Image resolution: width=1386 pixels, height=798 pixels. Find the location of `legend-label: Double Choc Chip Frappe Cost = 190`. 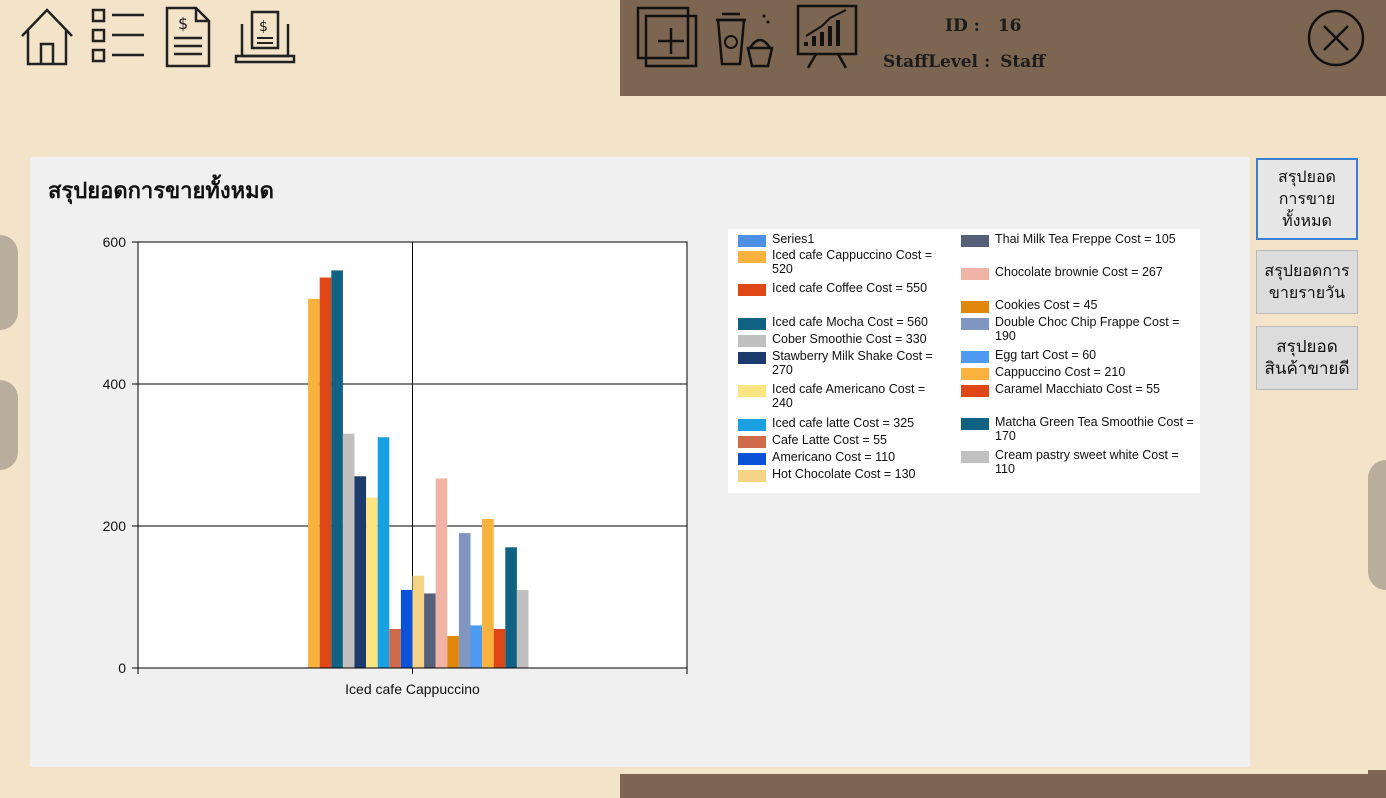

legend-label: Double Choc Chip Frappe Cost = 190 is located at coordinates (1087, 329).